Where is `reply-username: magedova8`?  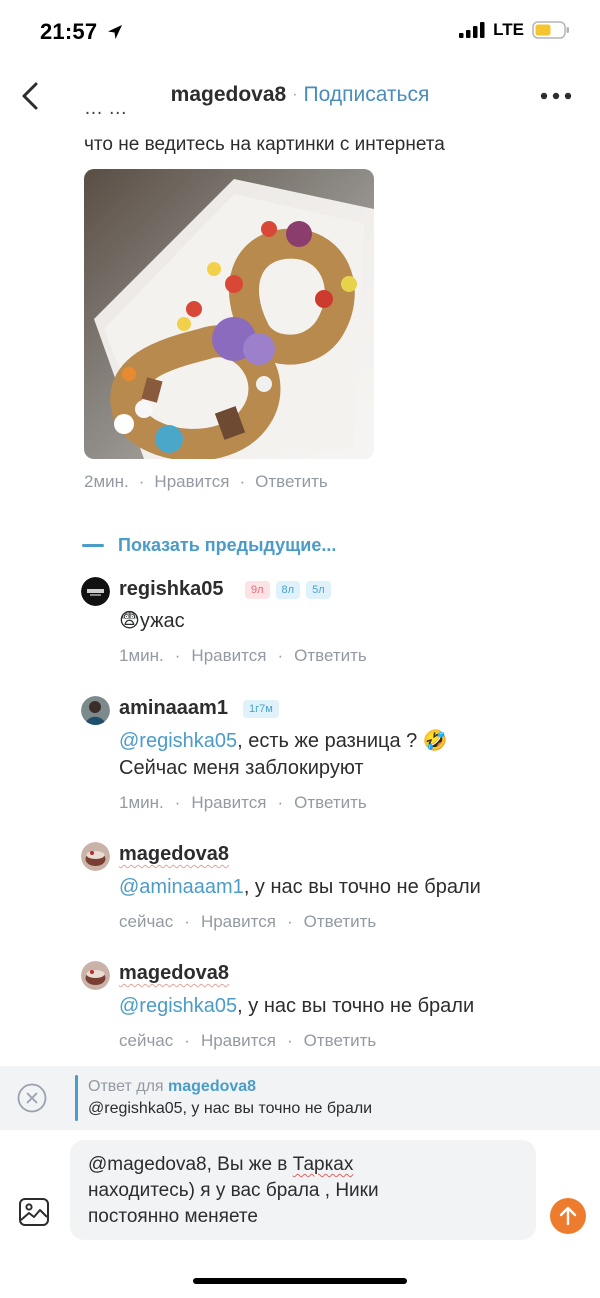
reply-username: magedova8 is located at coordinates (212, 1086).